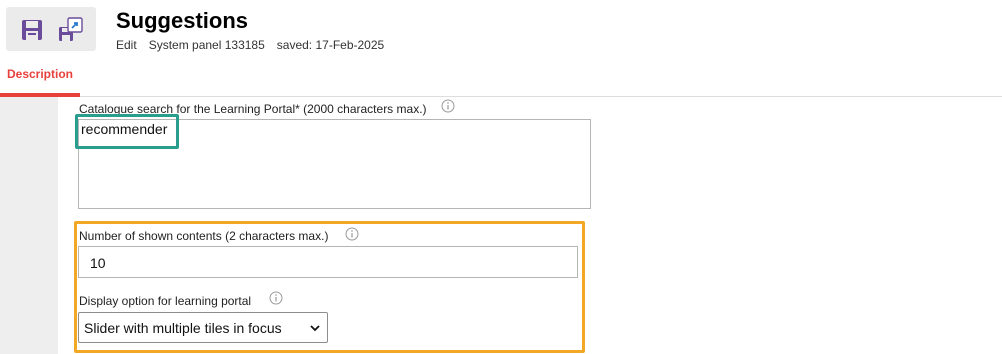 This screenshot has height=354, width=1002. I want to click on toolbar, so click(51, 29).